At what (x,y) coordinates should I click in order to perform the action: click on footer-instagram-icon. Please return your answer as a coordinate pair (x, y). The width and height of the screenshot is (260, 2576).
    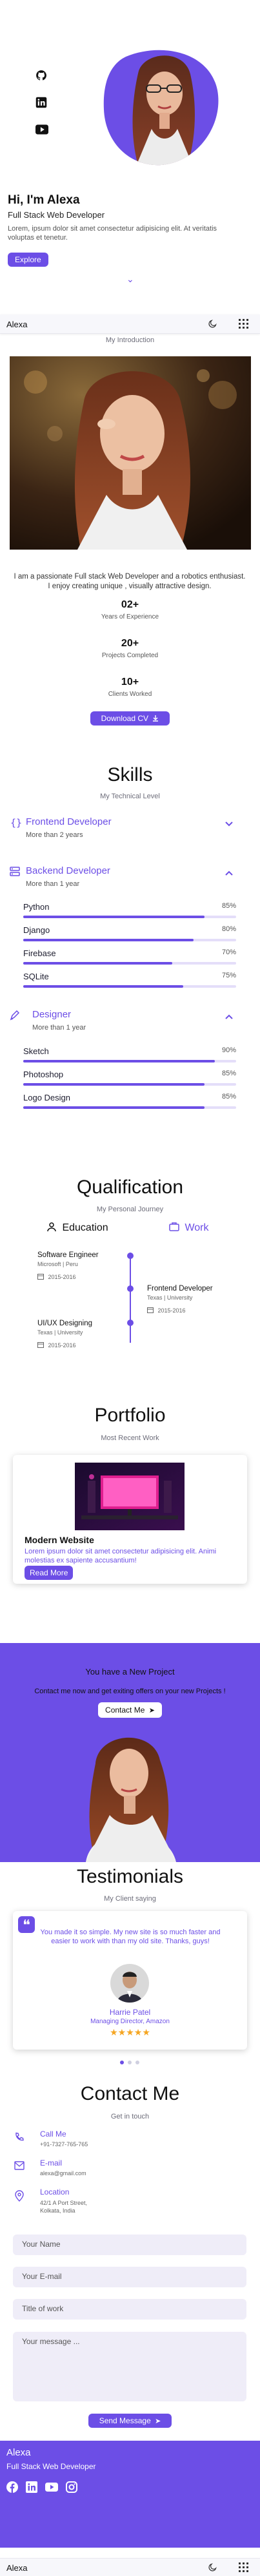
    Looking at the image, I should click on (71, 2487).